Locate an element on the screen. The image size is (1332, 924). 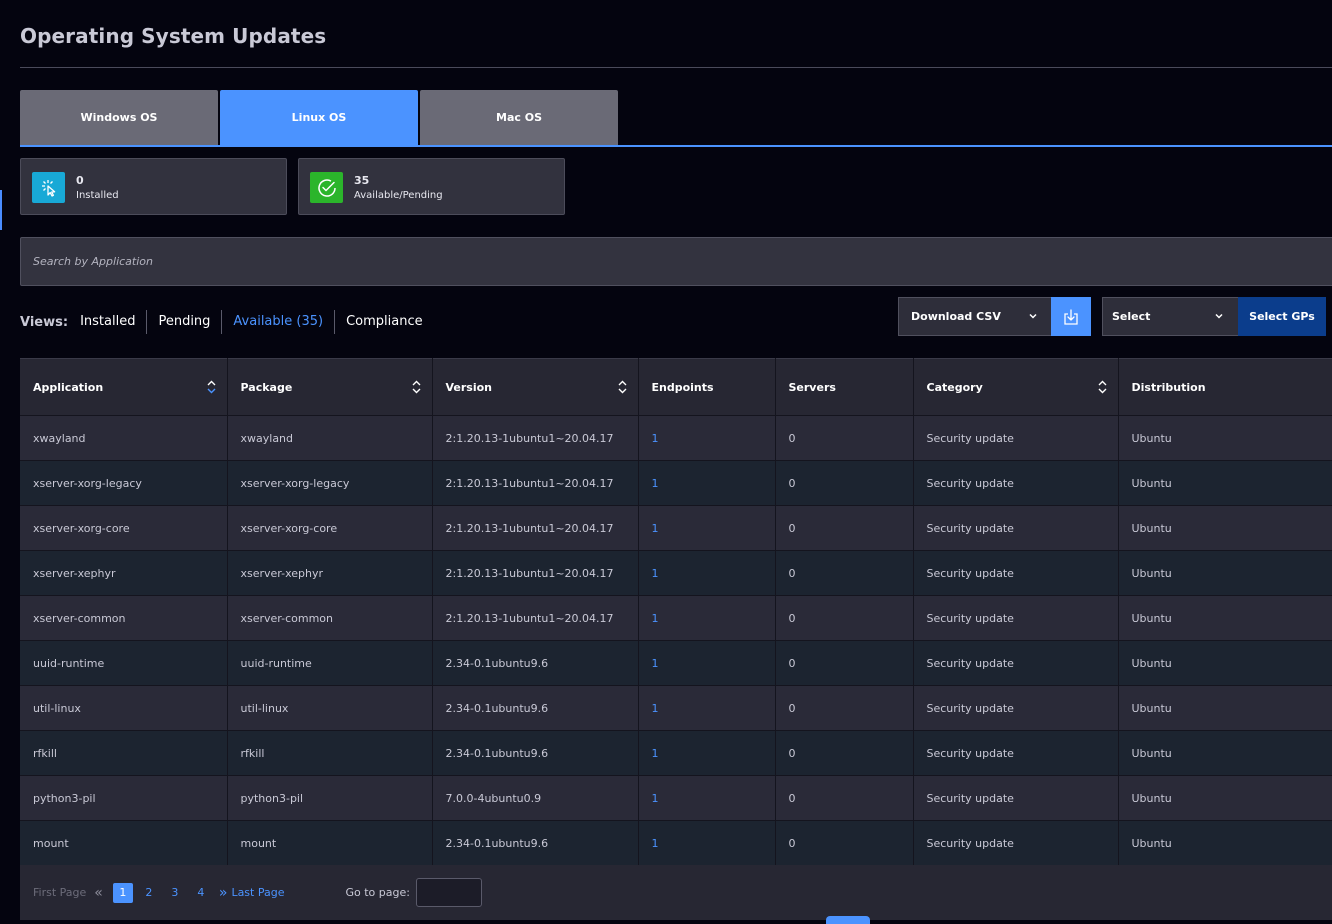
chevrons-left-icon: « is located at coordinates (98, 893).